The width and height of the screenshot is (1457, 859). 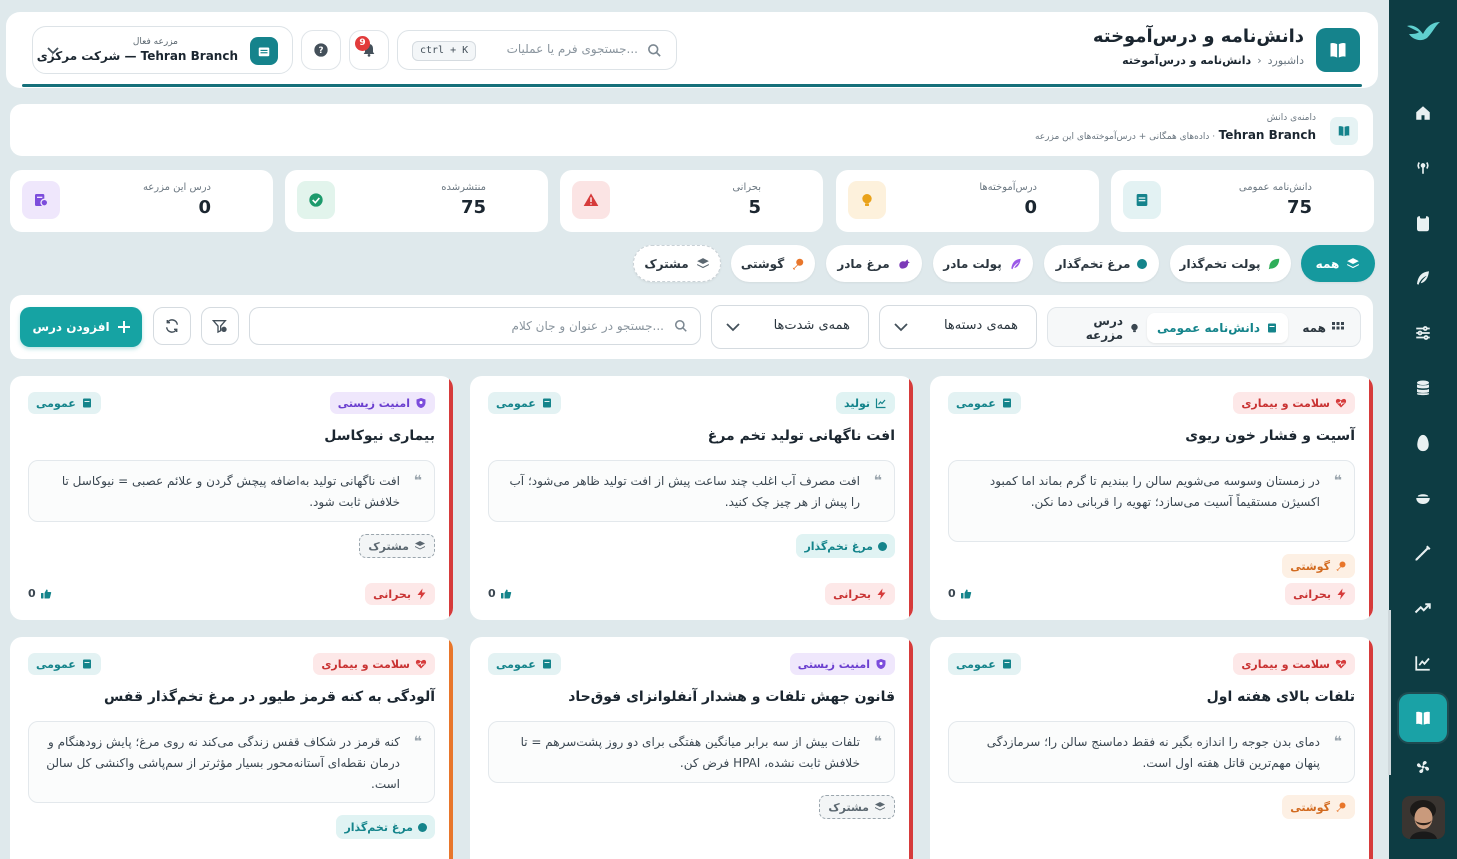 I want to click on chip-label: مرغ مادر, so click(x=863, y=263).